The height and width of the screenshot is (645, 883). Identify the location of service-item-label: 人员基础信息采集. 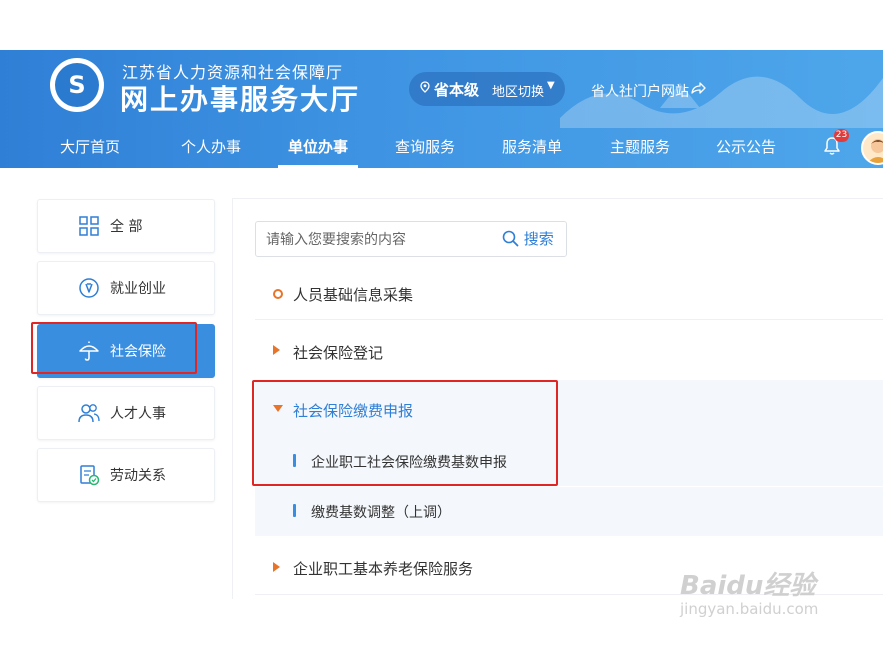
(353, 295).